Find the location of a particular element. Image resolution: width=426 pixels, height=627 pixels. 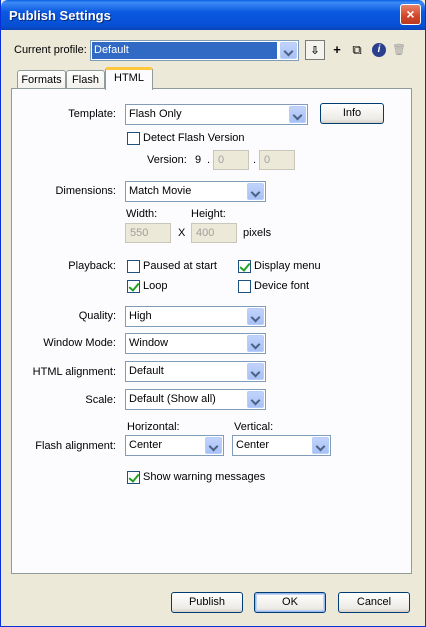

version-revision-input: 0 is located at coordinates (277, 160).